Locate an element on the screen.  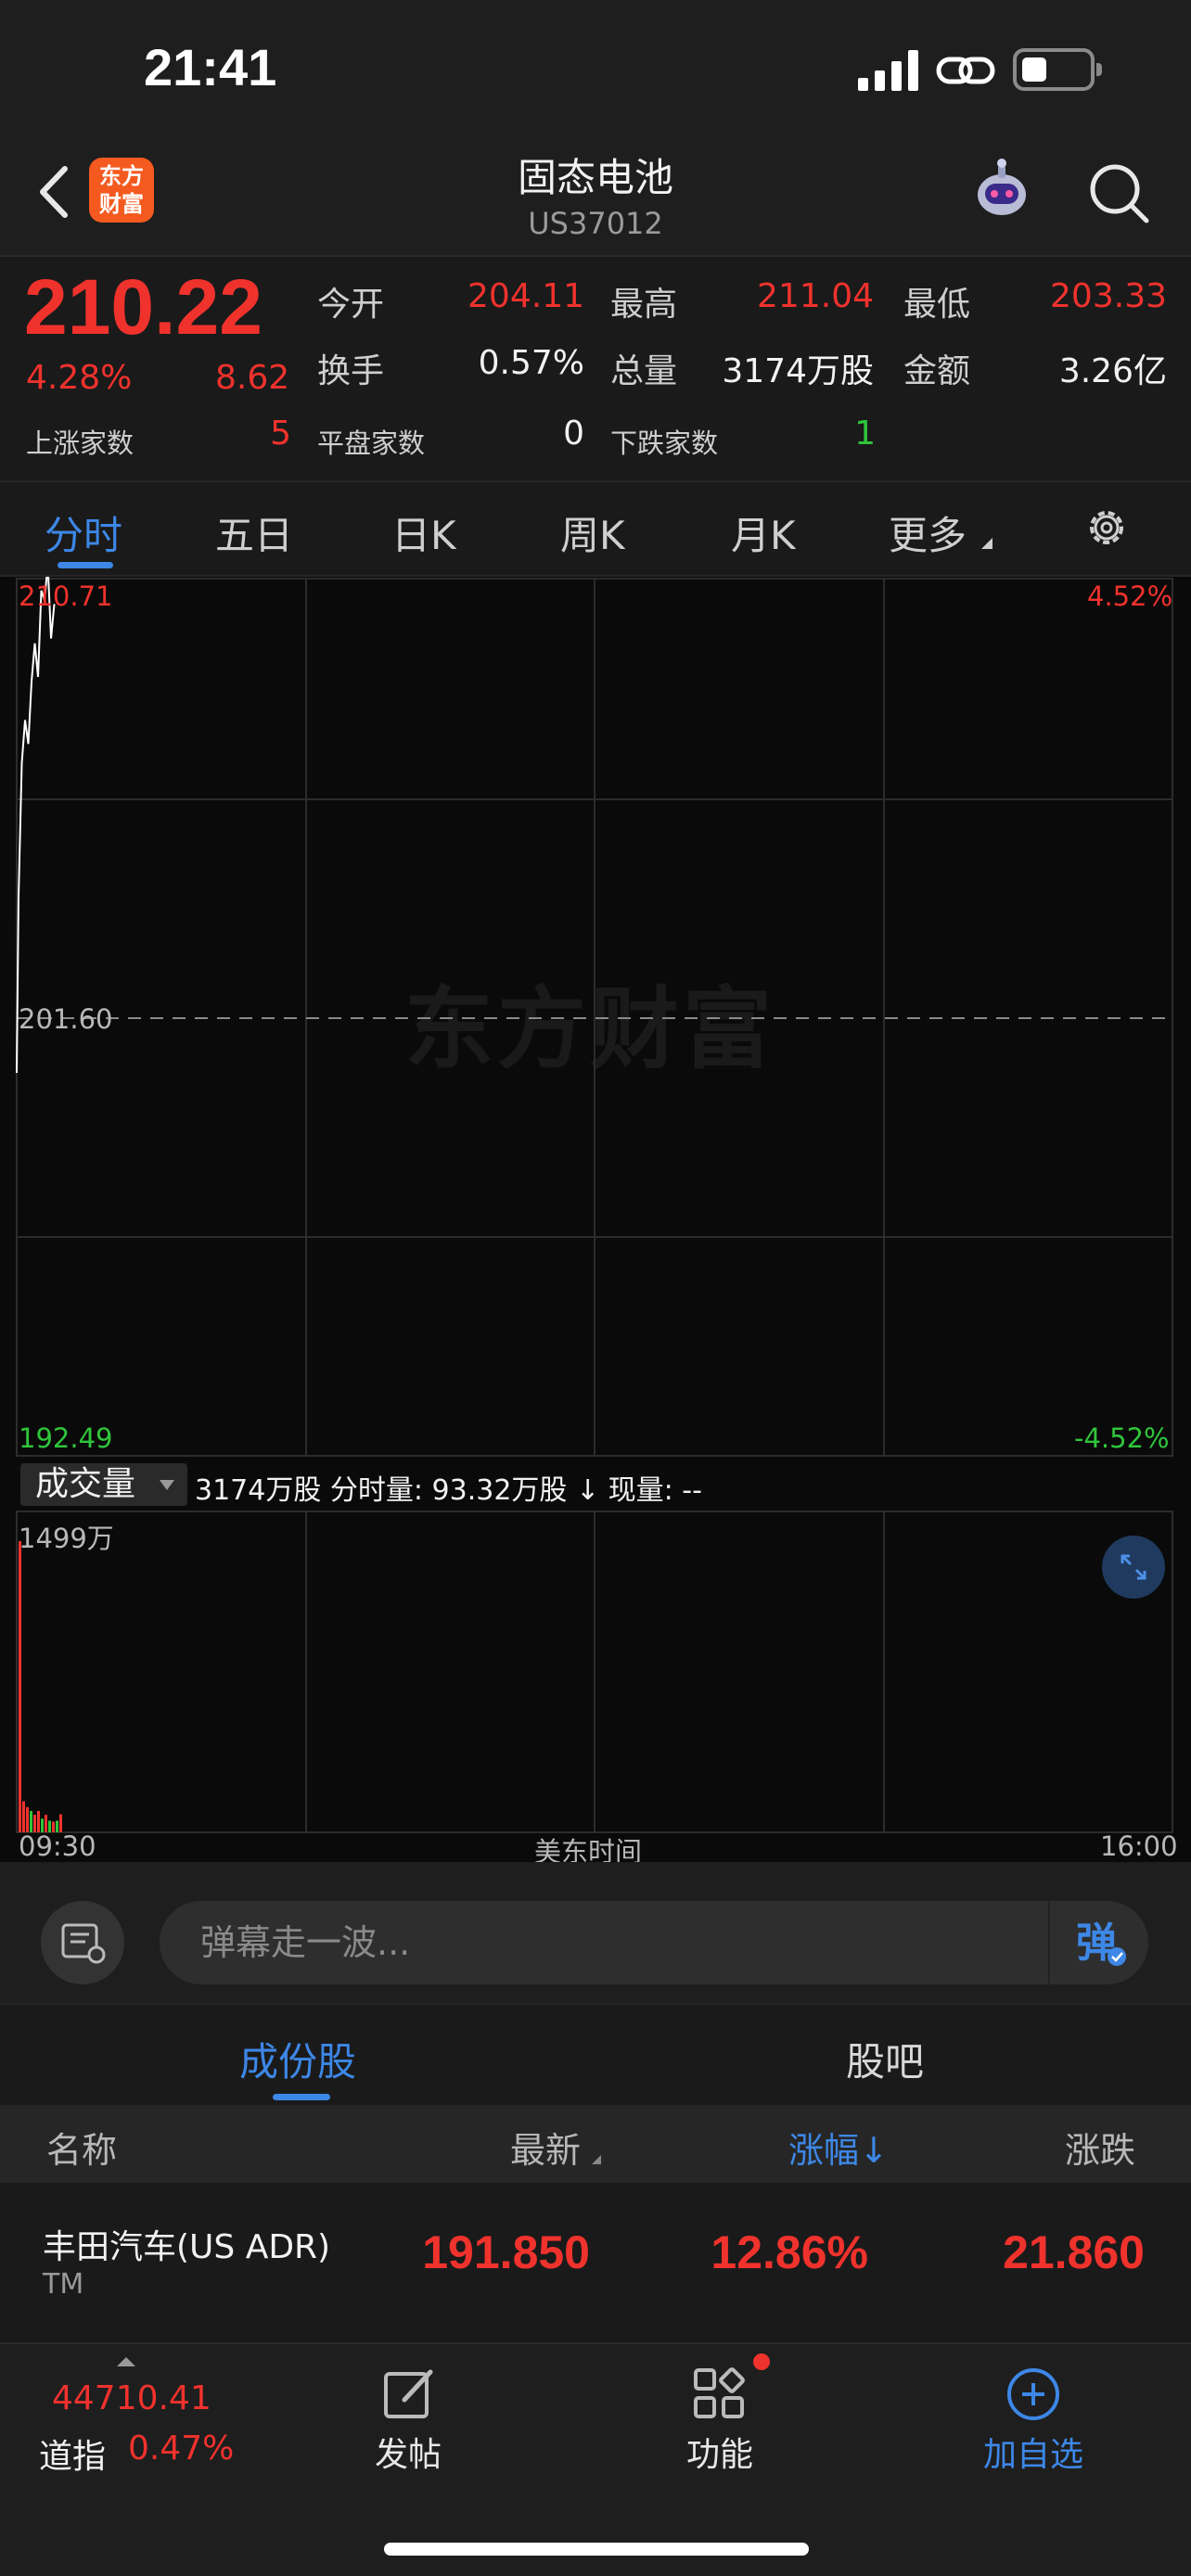
up-count-label: 上涨家数 is located at coordinates (80, 443).